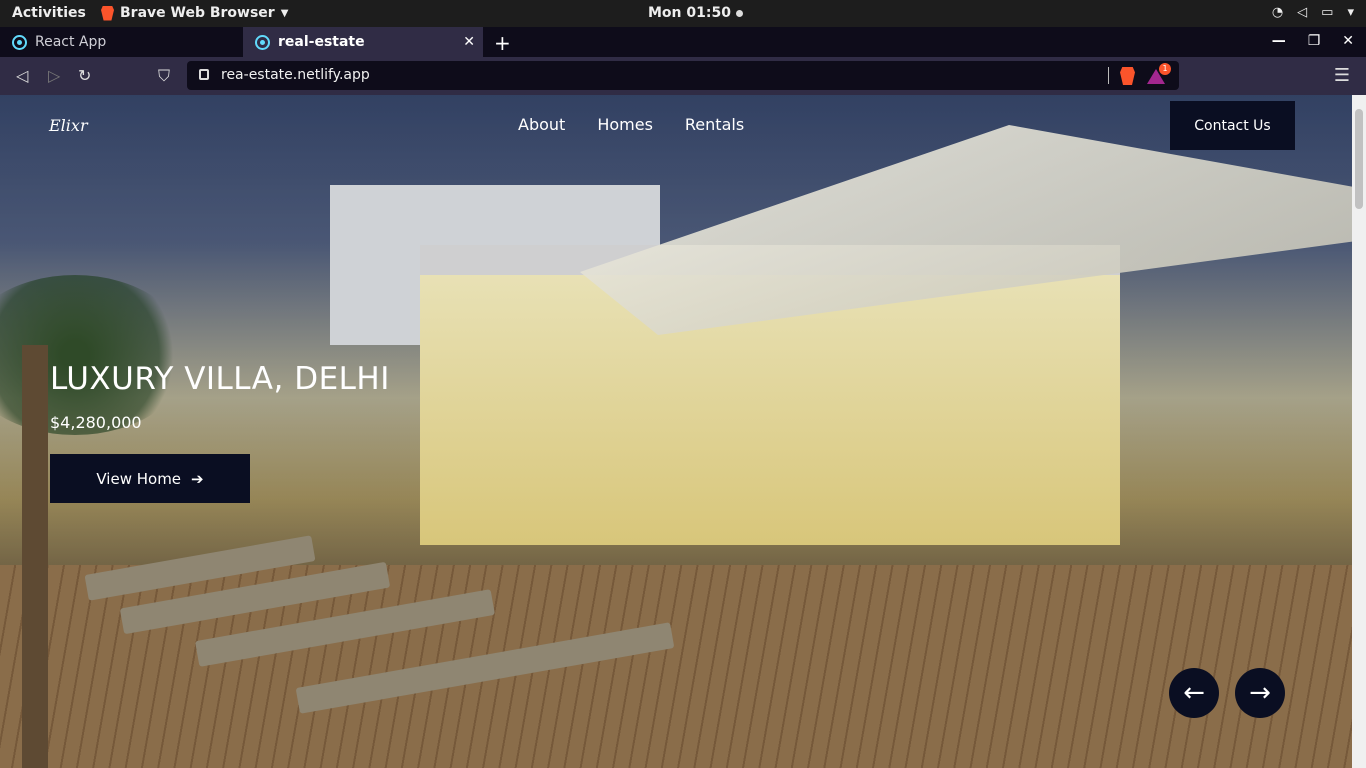 The width and height of the screenshot is (1366, 768). I want to click on site-logo: Elixr, so click(68, 125).